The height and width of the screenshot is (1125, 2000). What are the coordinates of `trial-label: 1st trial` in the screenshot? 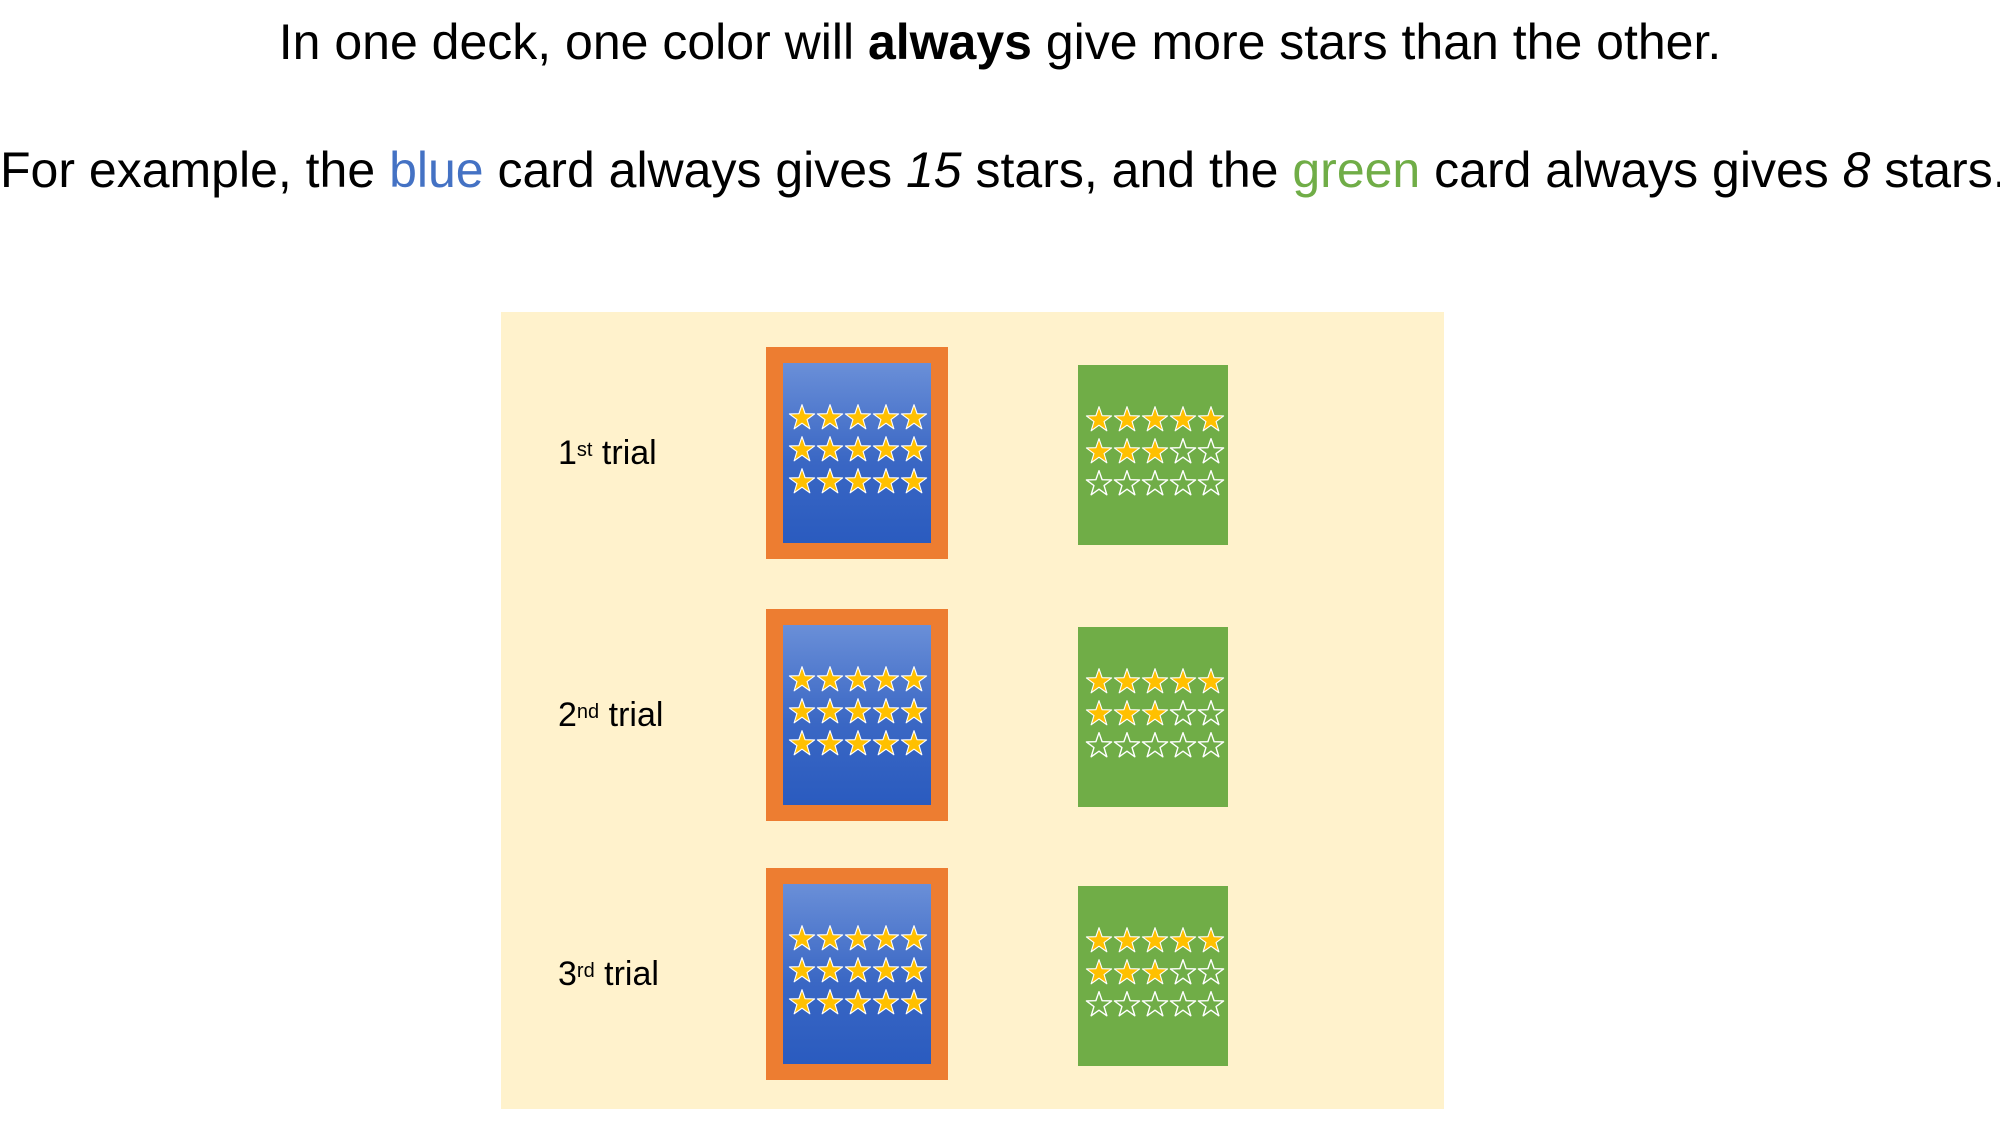 It's located at (607, 453).